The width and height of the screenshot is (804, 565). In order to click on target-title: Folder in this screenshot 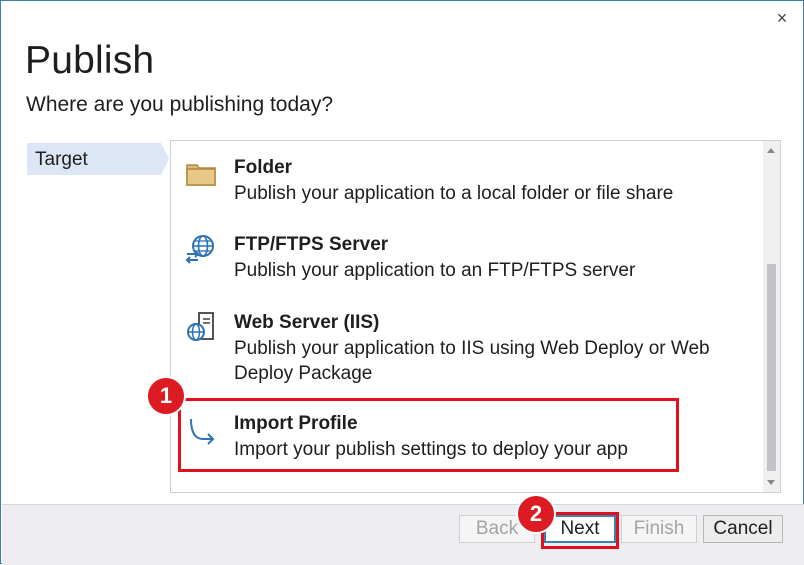, I will do `click(263, 167)`.